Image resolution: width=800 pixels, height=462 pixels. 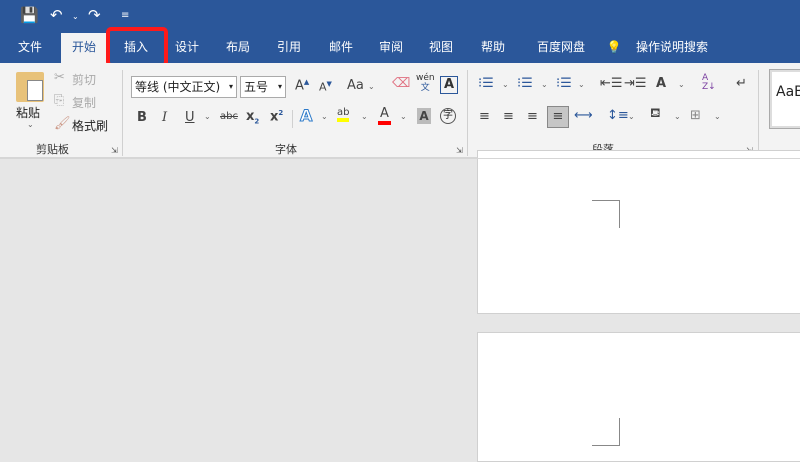 I want to click on tab-baidu-netdisk: 百度网盘, so click(x=561, y=48).